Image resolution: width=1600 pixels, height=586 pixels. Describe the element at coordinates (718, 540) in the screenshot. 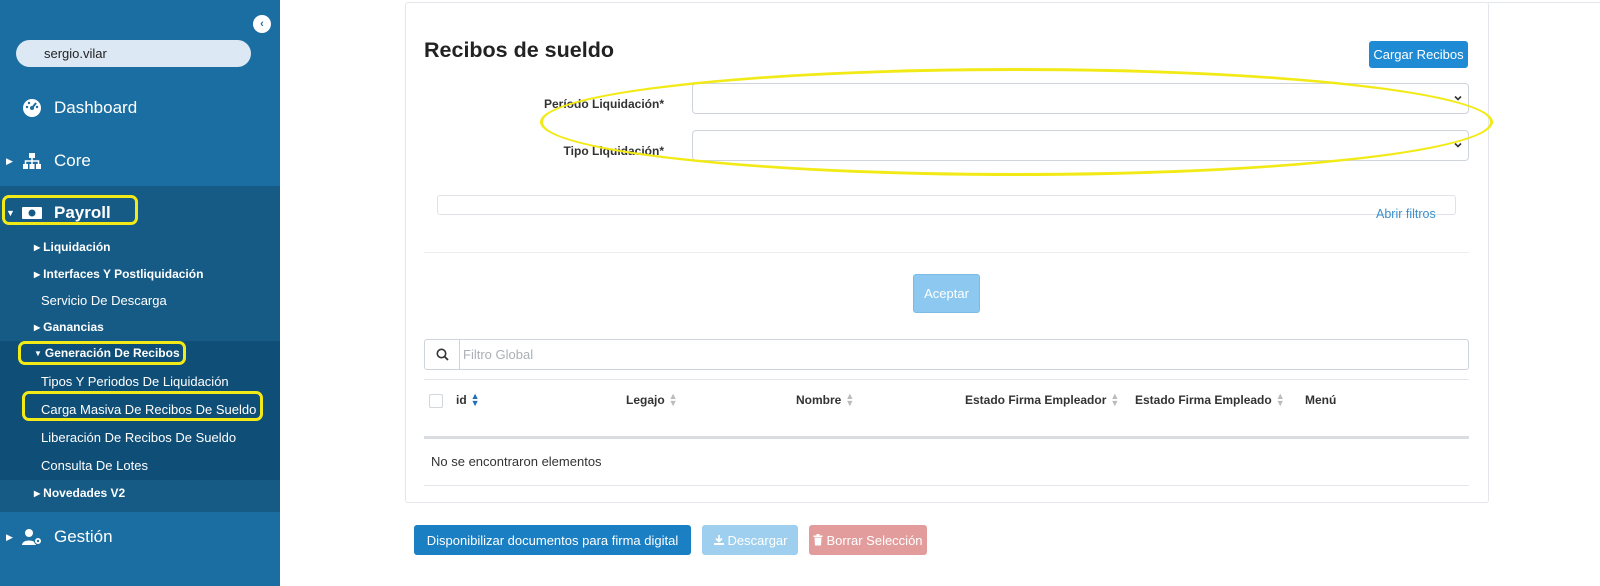

I see `download-icon` at that location.